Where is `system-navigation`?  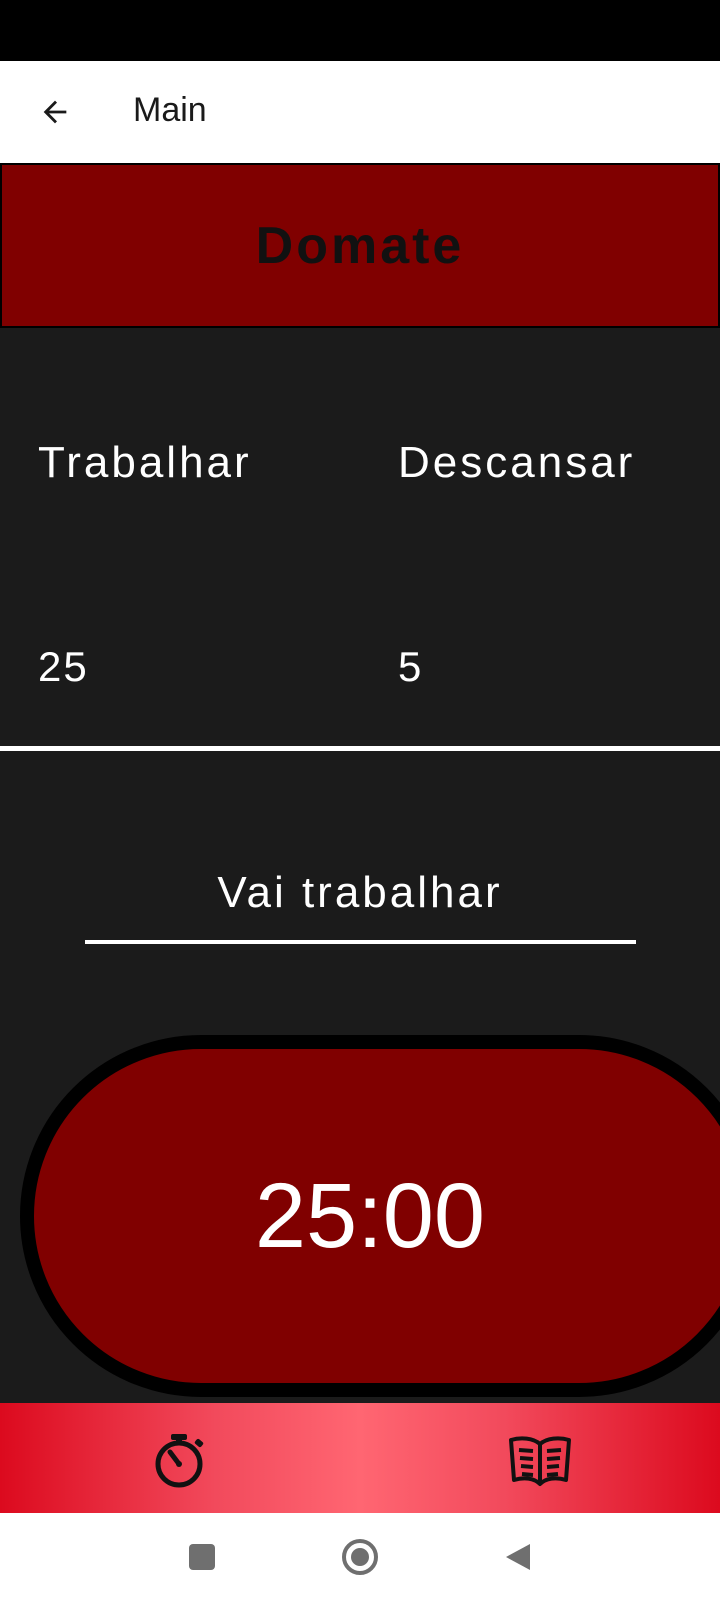
system-navigation is located at coordinates (360, 1556).